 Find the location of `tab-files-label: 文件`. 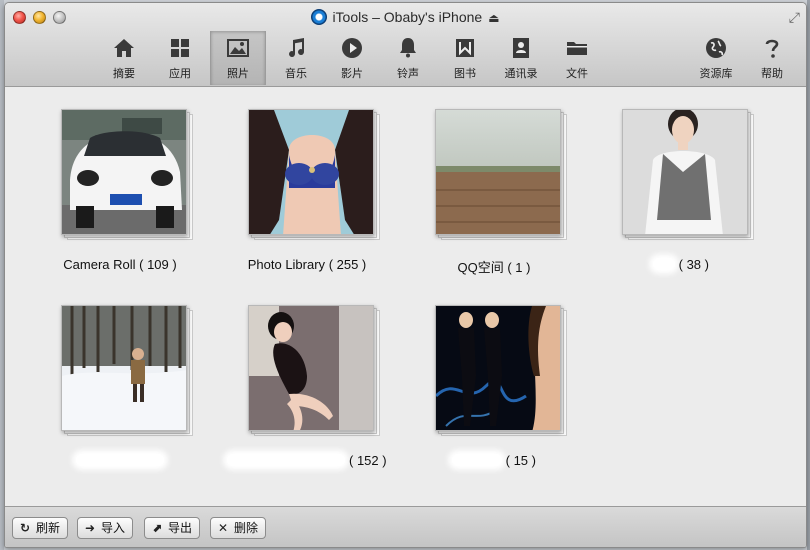

tab-files-label: 文件 is located at coordinates (577, 74).